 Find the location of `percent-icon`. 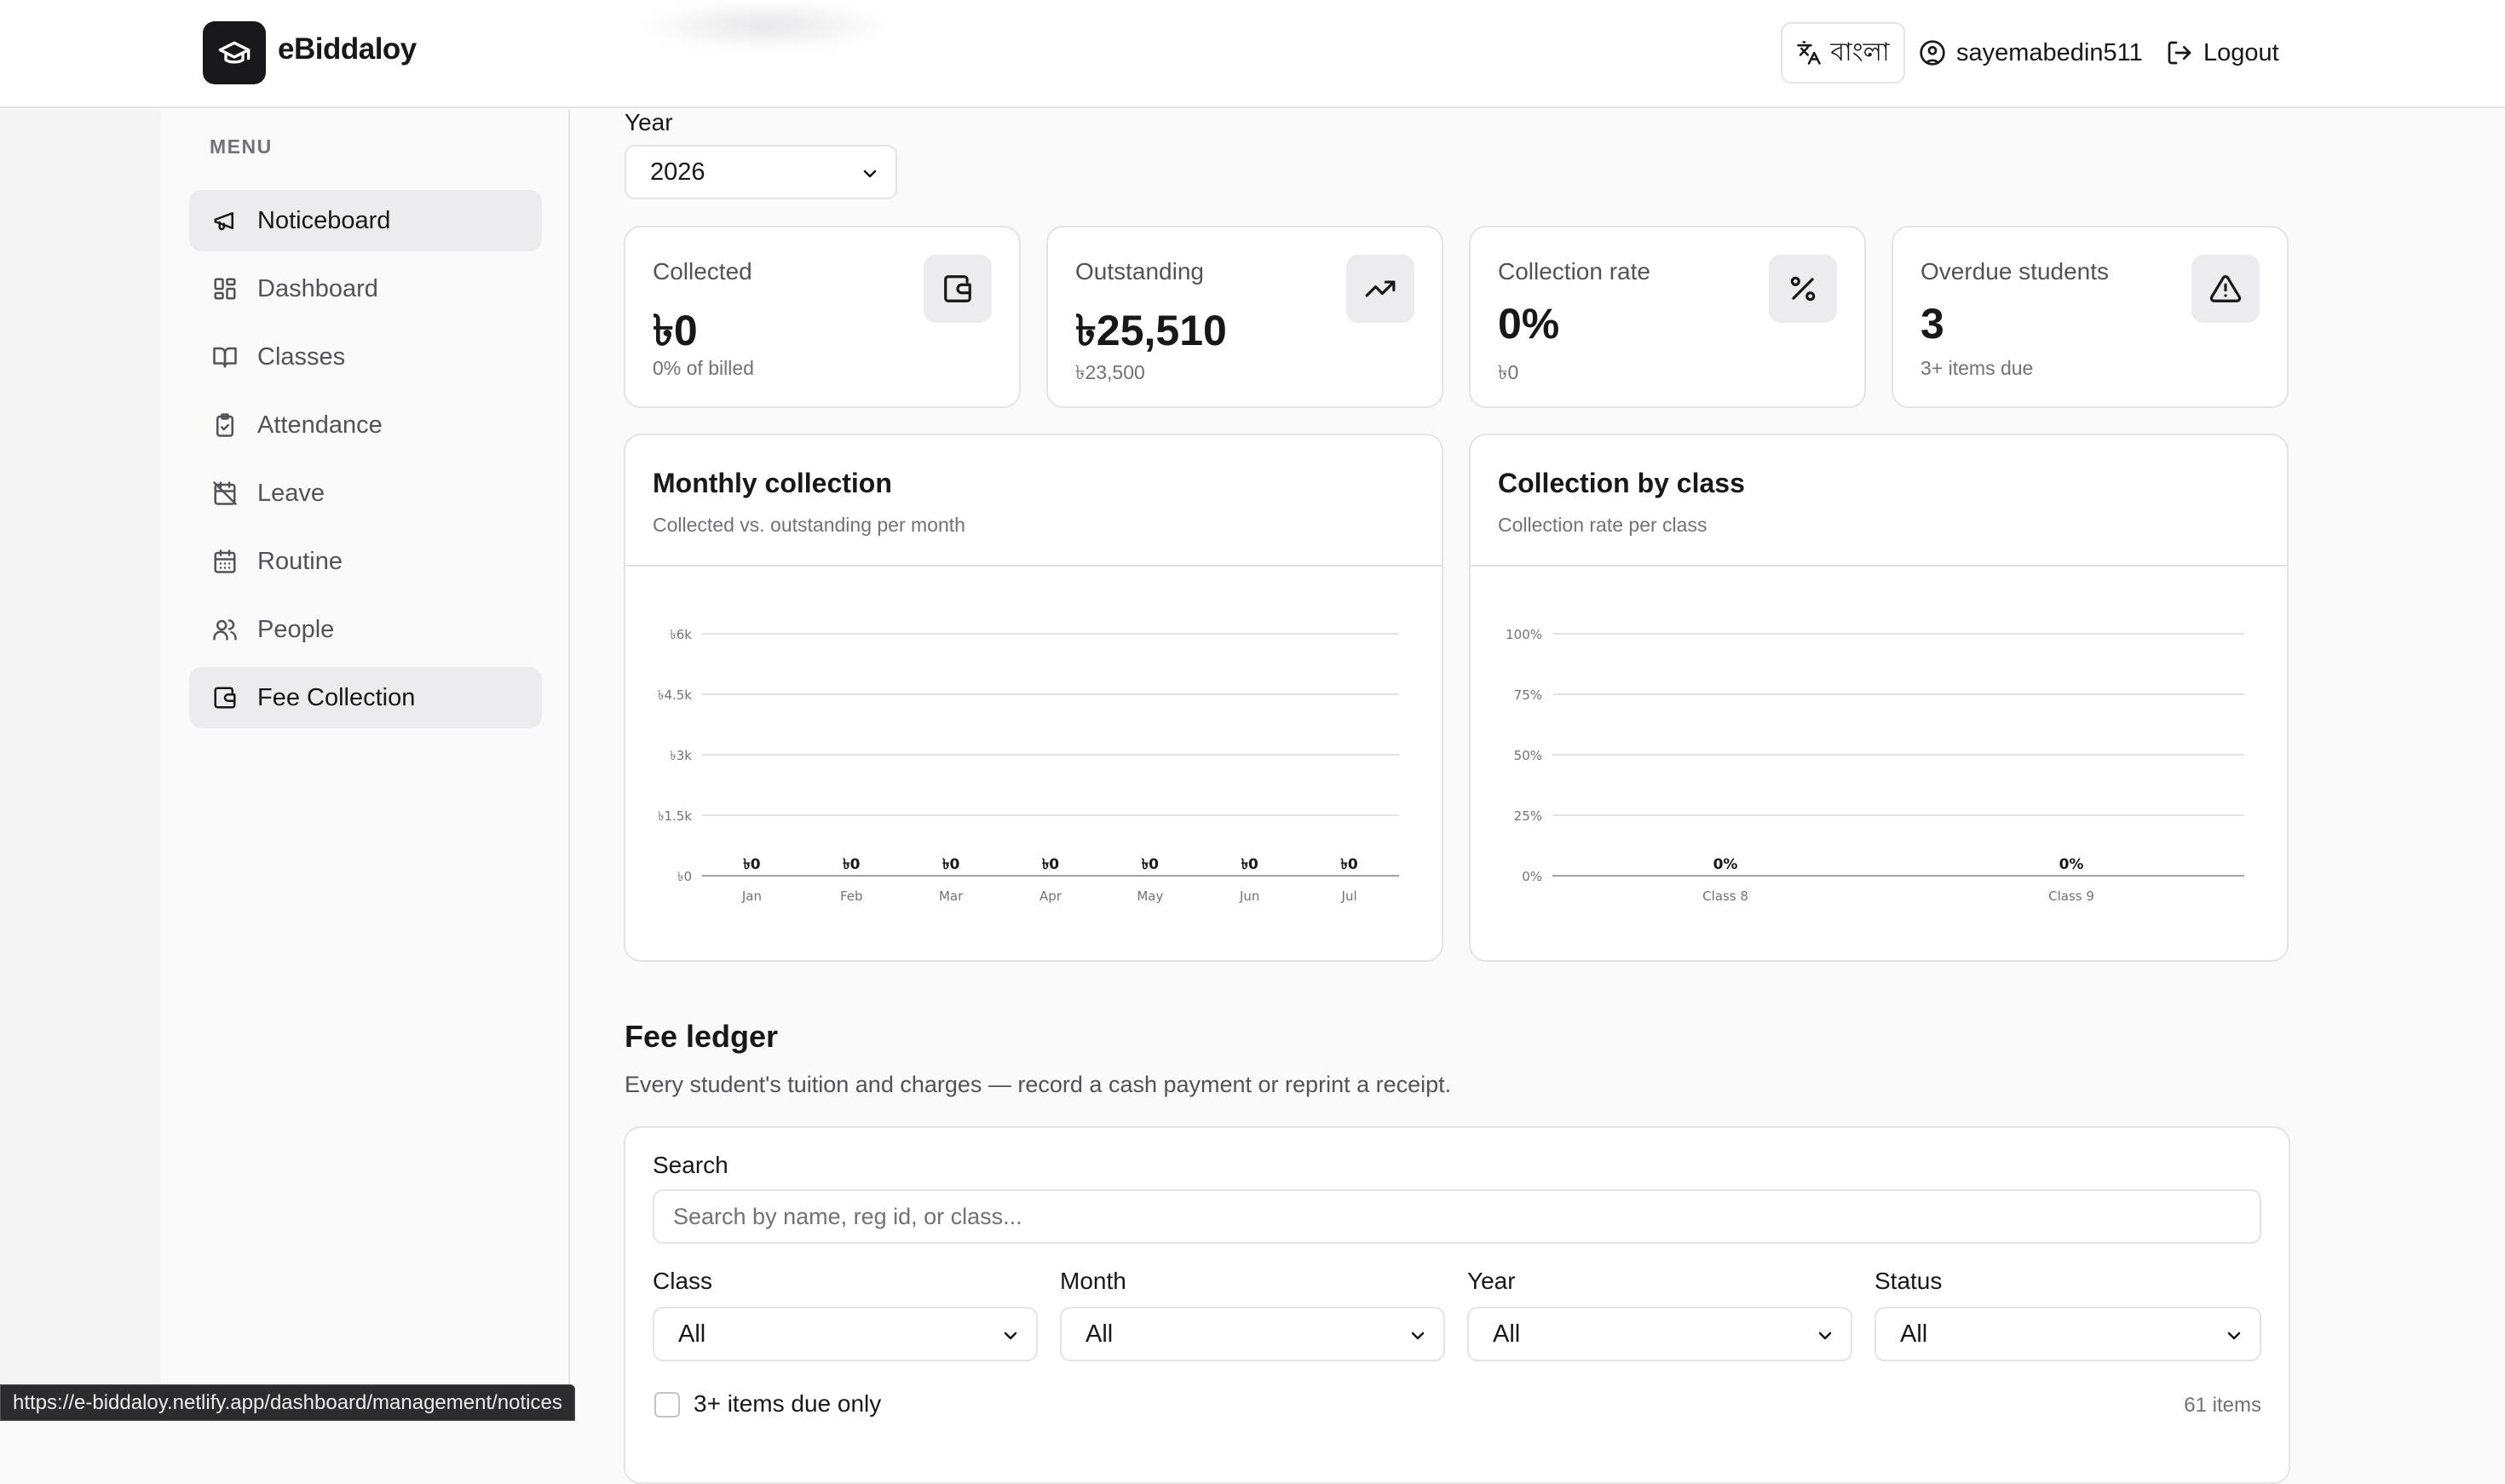

percent-icon is located at coordinates (1803, 289).